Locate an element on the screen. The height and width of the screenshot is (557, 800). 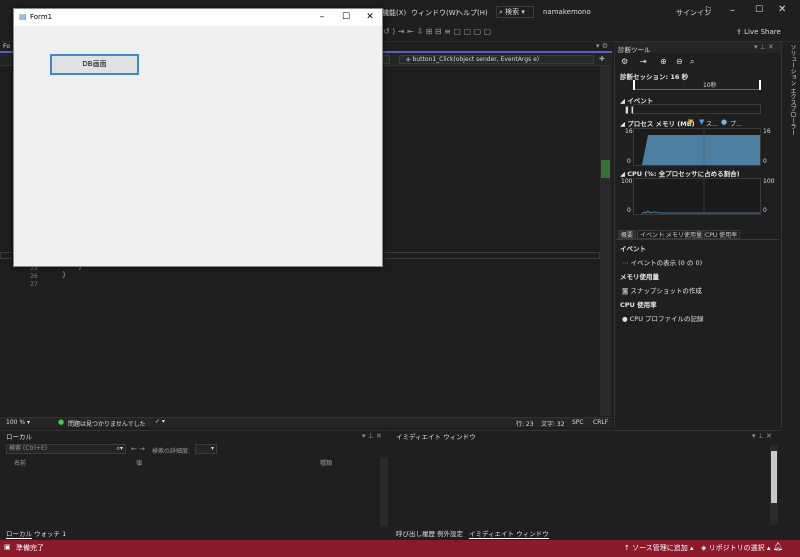
tab-cpu-usage: CPU 使用率 is located at coordinates (721, 234).